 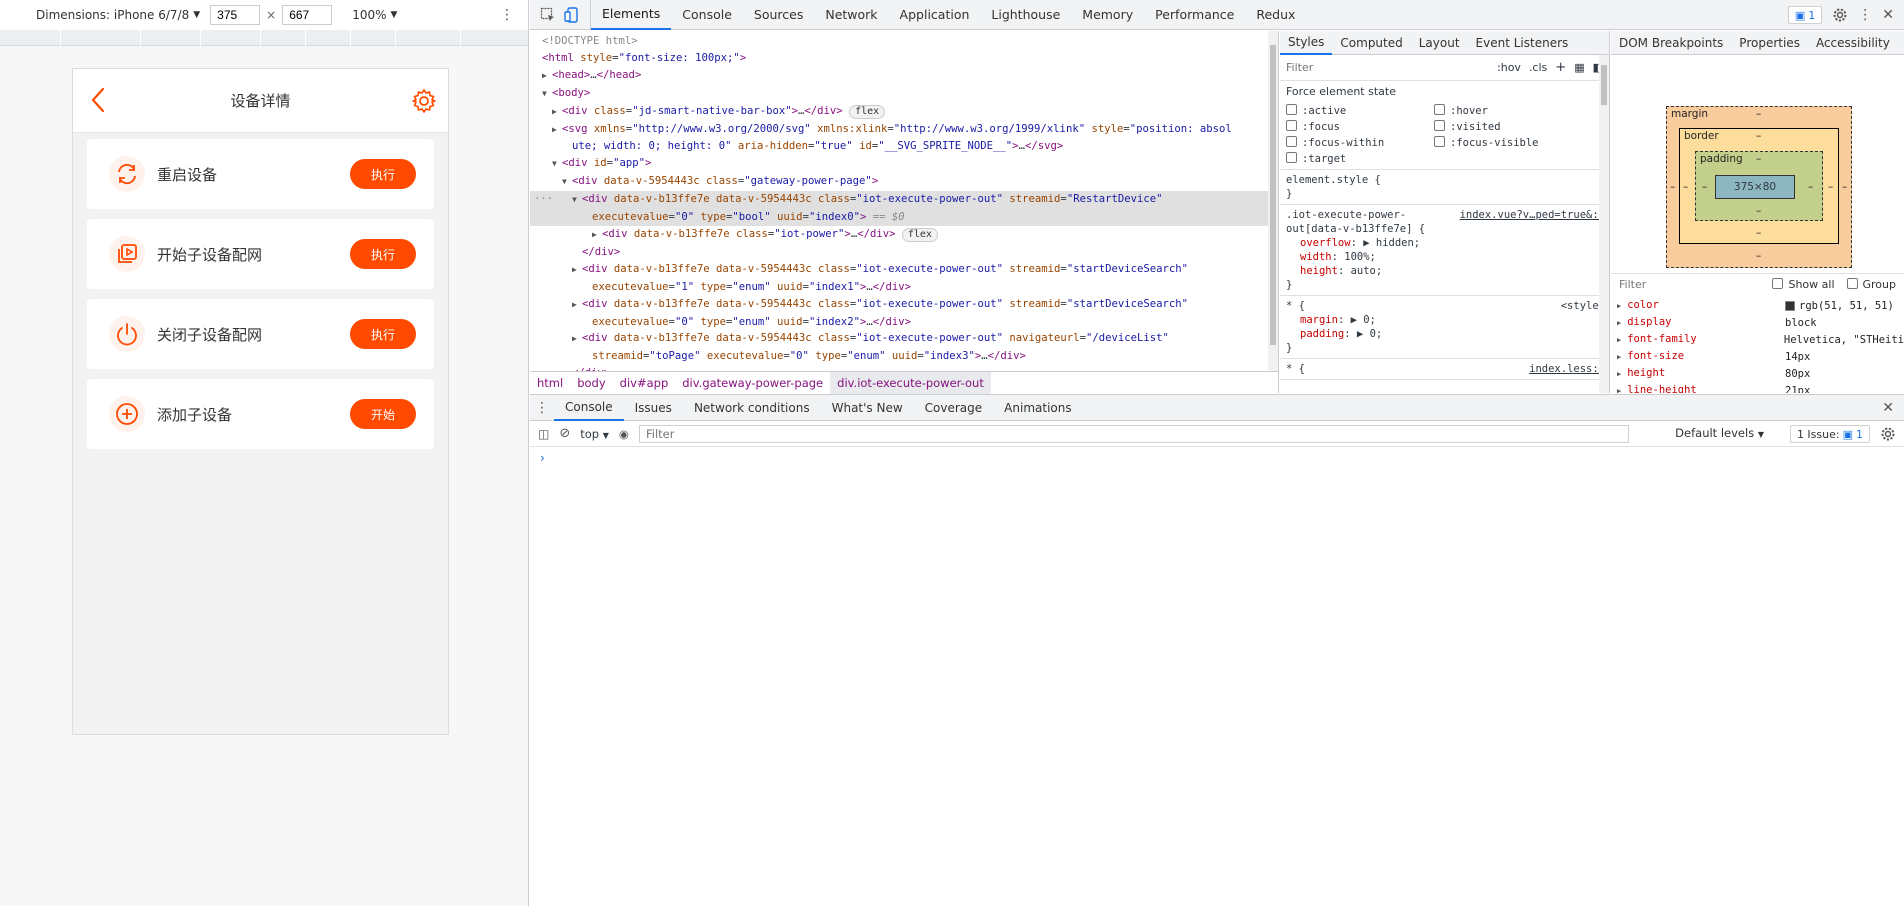 I want to click on tab-properties: Properties, so click(x=1769, y=43).